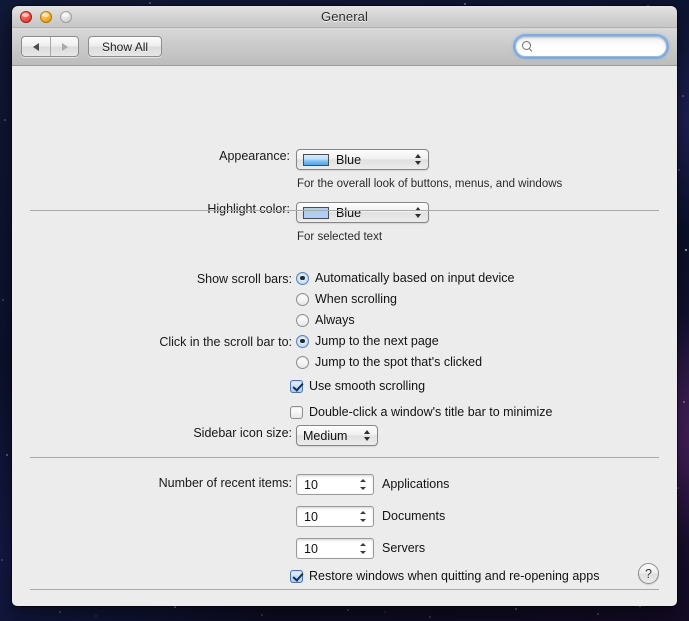 This screenshot has height=621, width=689. Describe the element at coordinates (335, 484) in the screenshot. I see `recent-applications-stepper: 10` at that location.